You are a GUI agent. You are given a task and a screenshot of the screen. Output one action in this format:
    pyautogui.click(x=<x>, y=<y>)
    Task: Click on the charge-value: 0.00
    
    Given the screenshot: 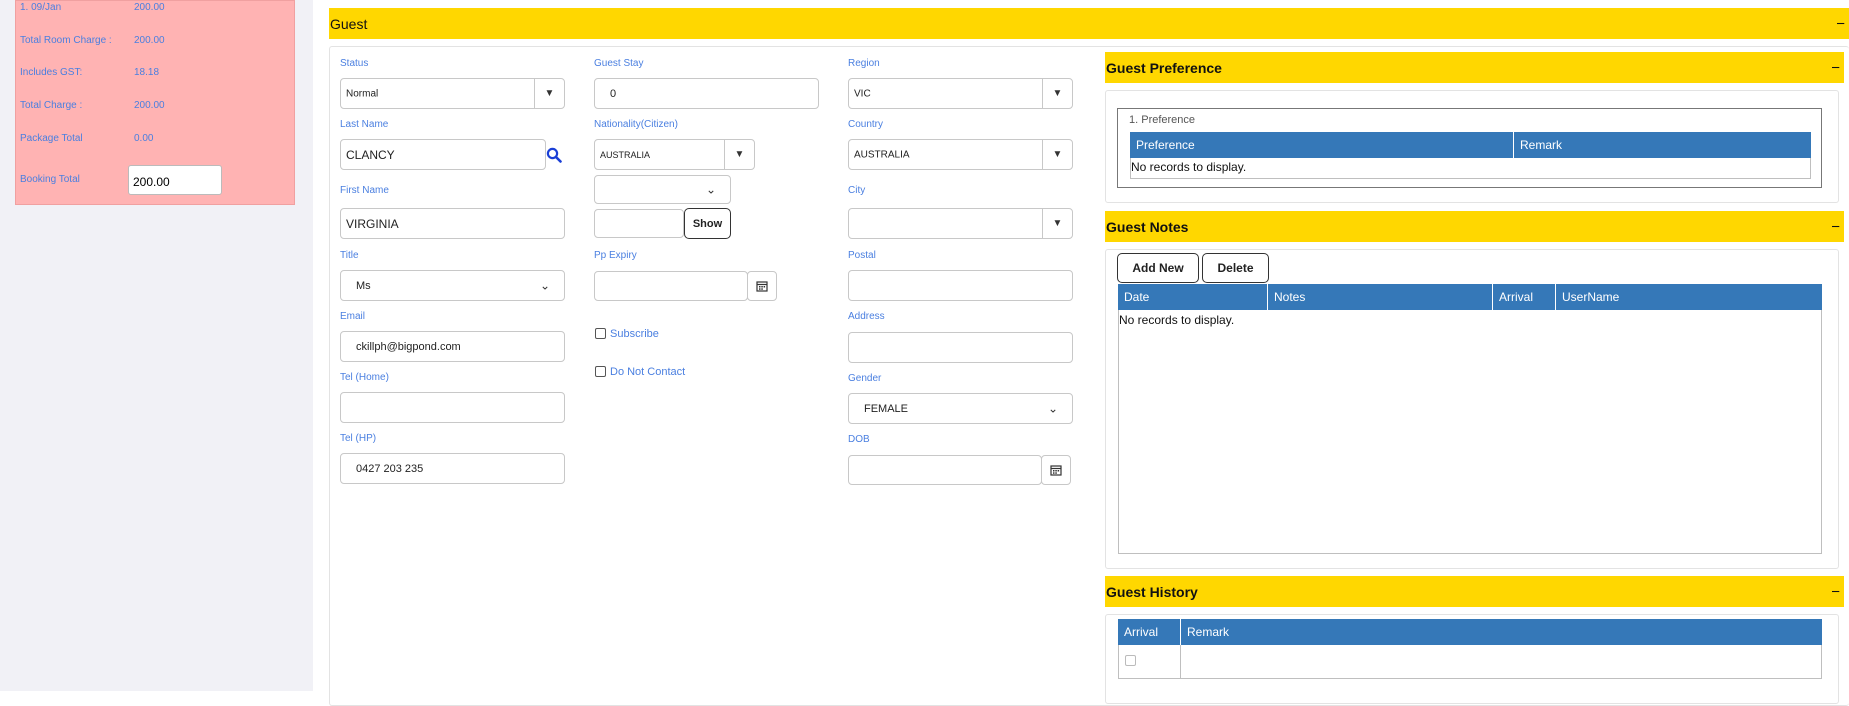 What is the action you would take?
    pyautogui.click(x=144, y=138)
    